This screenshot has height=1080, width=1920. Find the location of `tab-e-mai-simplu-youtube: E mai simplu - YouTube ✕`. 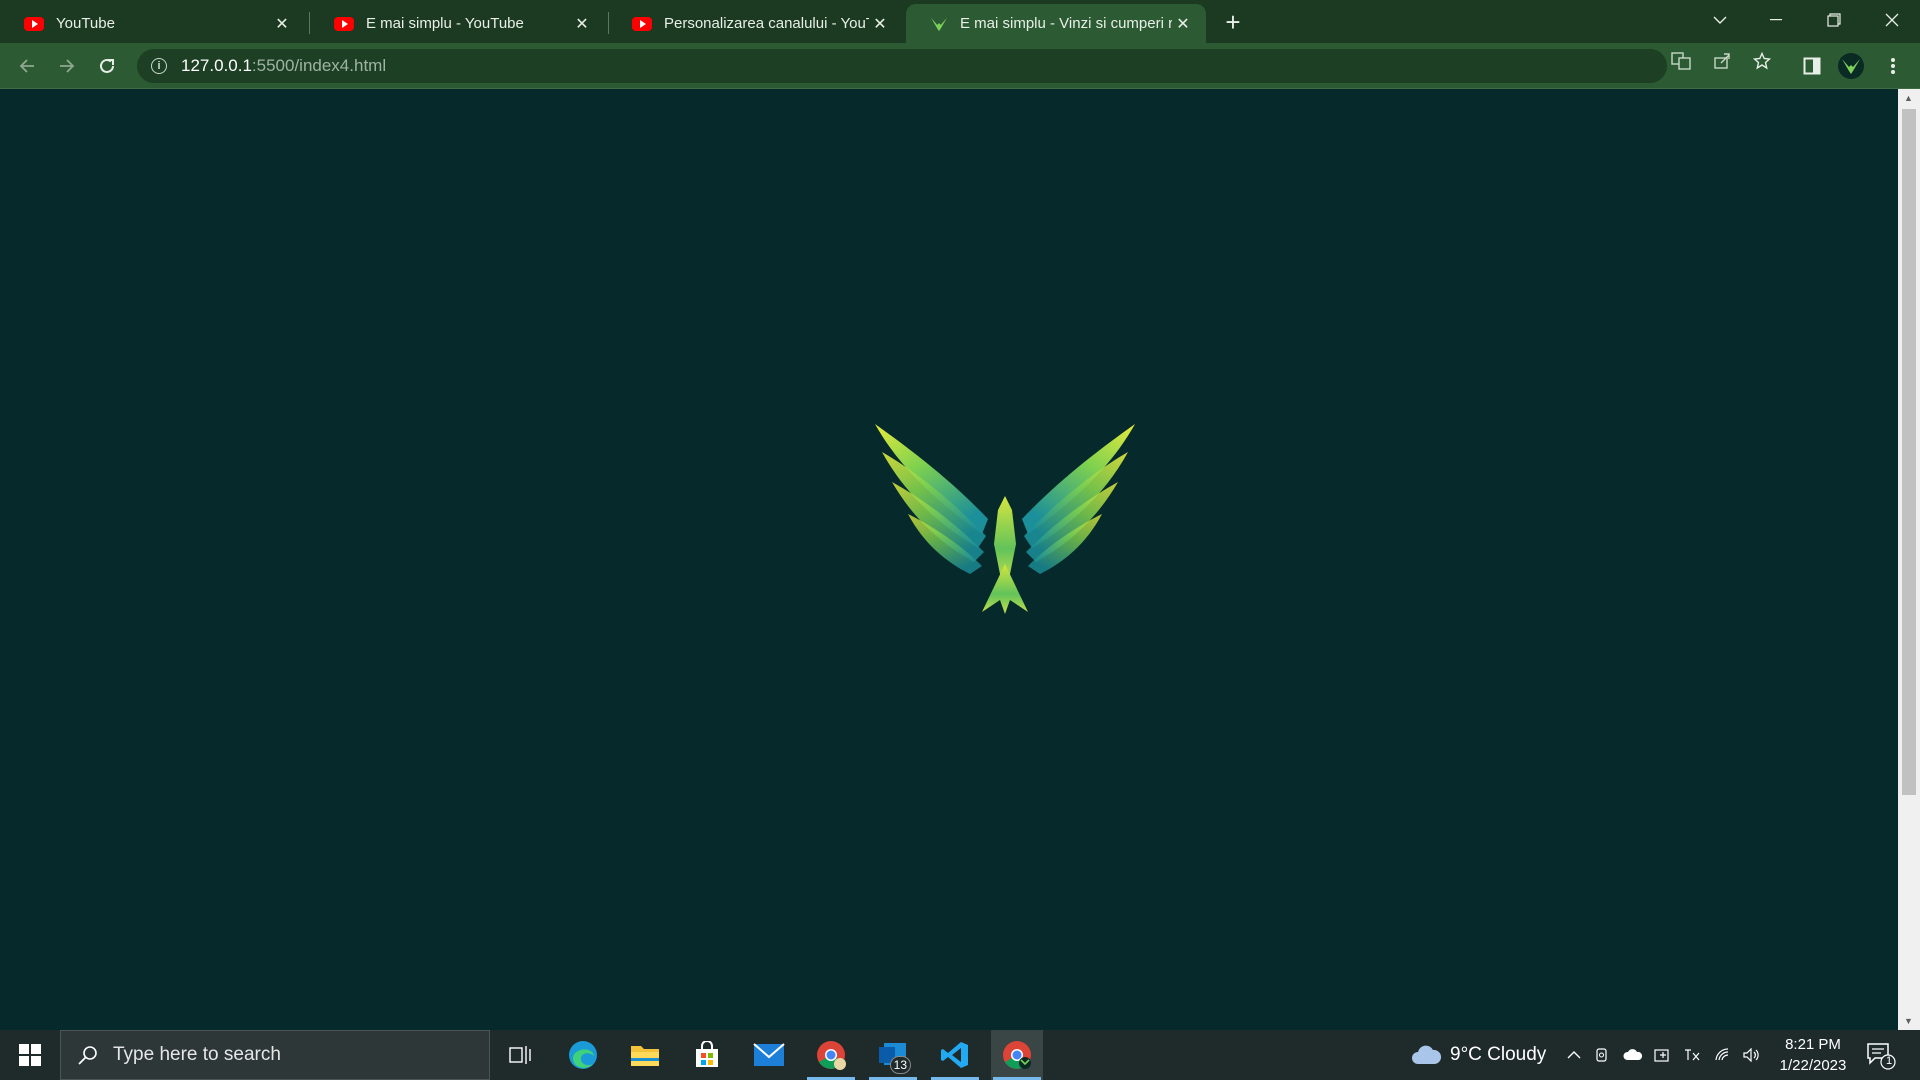

tab-e-mai-simplu-youtube: E mai simplu - YouTube ✕ is located at coordinates (457, 23).